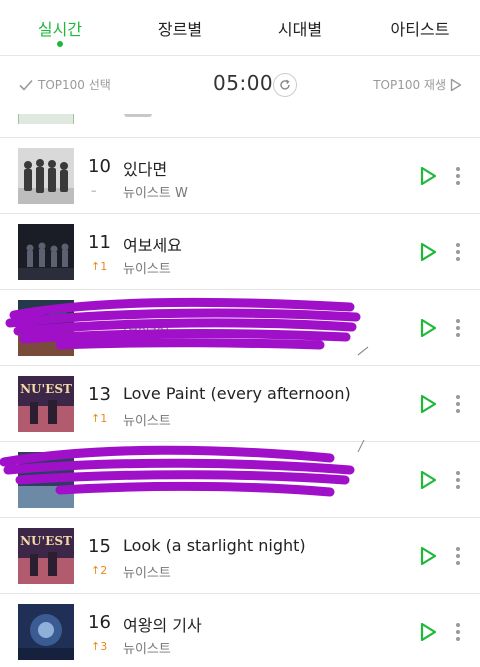 This screenshot has width=480, height=667. Describe the element at coordinates (214, 545) in the screenshot. I see `song-title: Look (a starlight night)` at that location.